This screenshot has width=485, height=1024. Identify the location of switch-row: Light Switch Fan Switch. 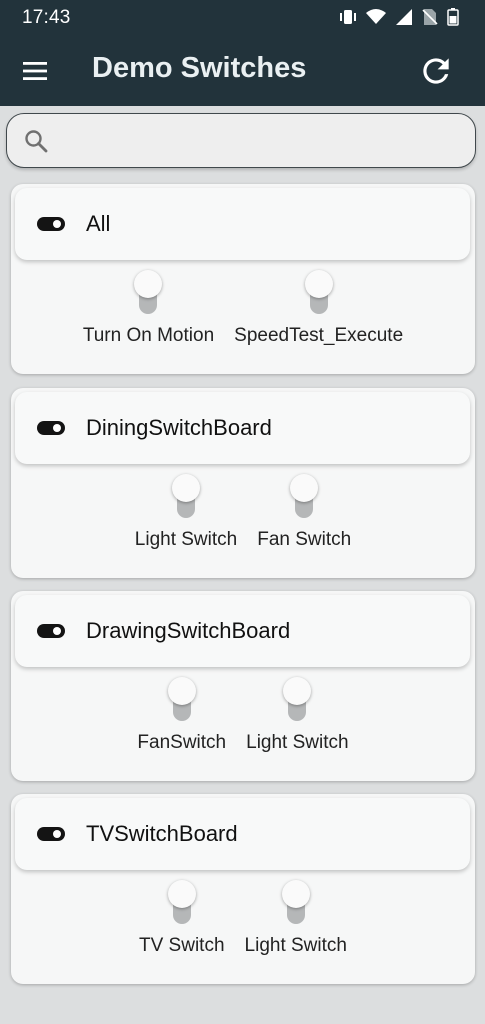
(243, 519).